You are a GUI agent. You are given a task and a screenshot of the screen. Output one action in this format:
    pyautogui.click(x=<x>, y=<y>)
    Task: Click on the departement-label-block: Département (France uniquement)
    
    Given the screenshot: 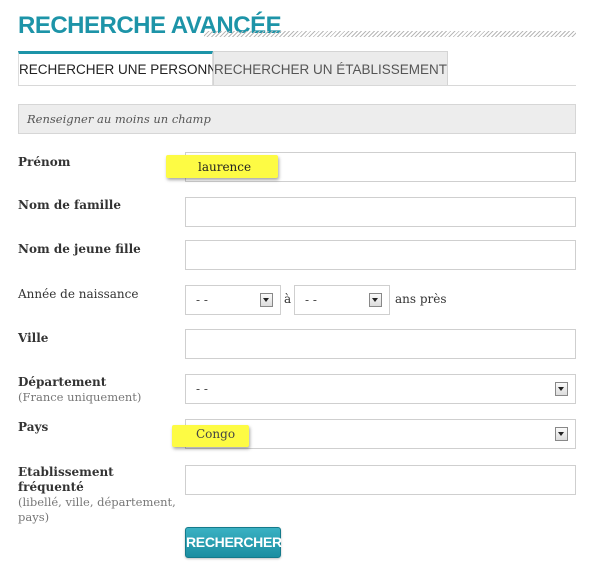 What is the action you would take?
    pyautogui.click(x=79, y=390)
    